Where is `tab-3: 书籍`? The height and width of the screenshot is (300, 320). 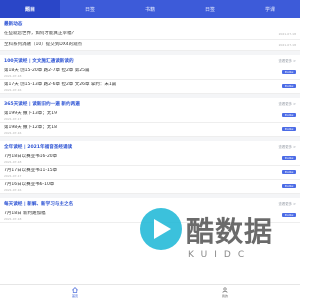 tab-3: 书籍 is located at coordinates (150, 9).